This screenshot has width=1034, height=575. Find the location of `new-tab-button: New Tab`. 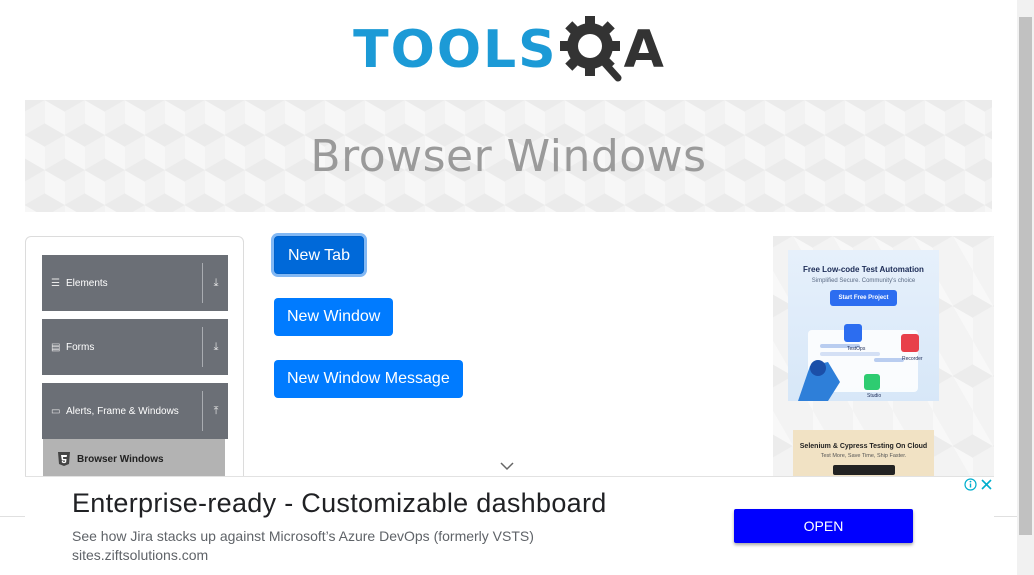

new-tab-button: New Tab is located at coordinates (319, 255).